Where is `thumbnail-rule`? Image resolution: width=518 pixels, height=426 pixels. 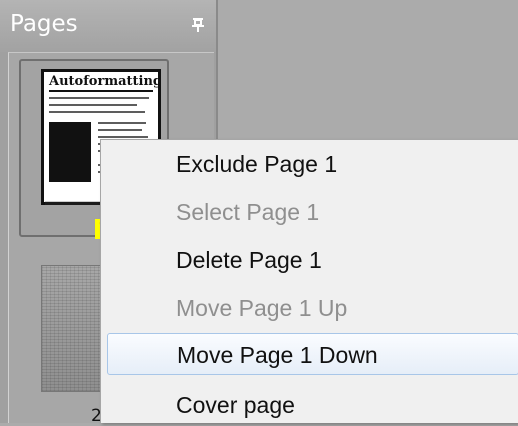
thumbnail-rule is located at coordinates (101, 91).